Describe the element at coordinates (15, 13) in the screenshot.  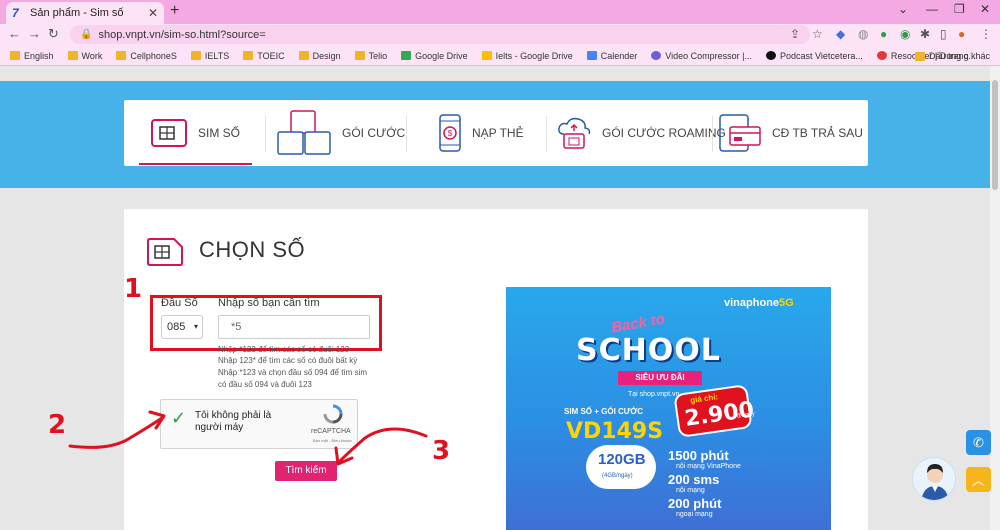
I see `vnpt-favicon-icon: 7` at that location.